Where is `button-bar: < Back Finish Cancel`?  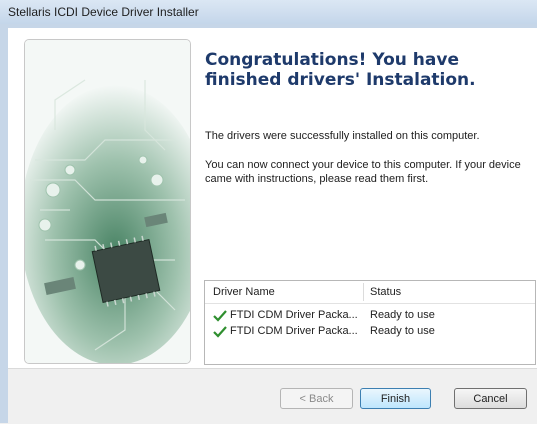 button-bar: < Back Finish Cancel is located at coordinates (272, 396).